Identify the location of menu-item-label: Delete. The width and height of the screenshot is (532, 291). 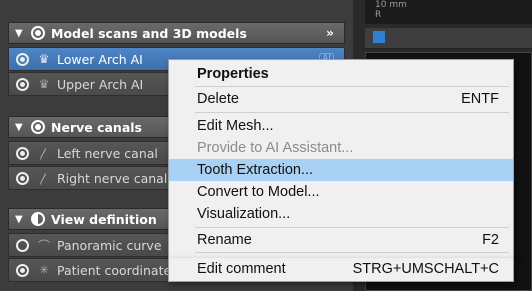
(218, 99).